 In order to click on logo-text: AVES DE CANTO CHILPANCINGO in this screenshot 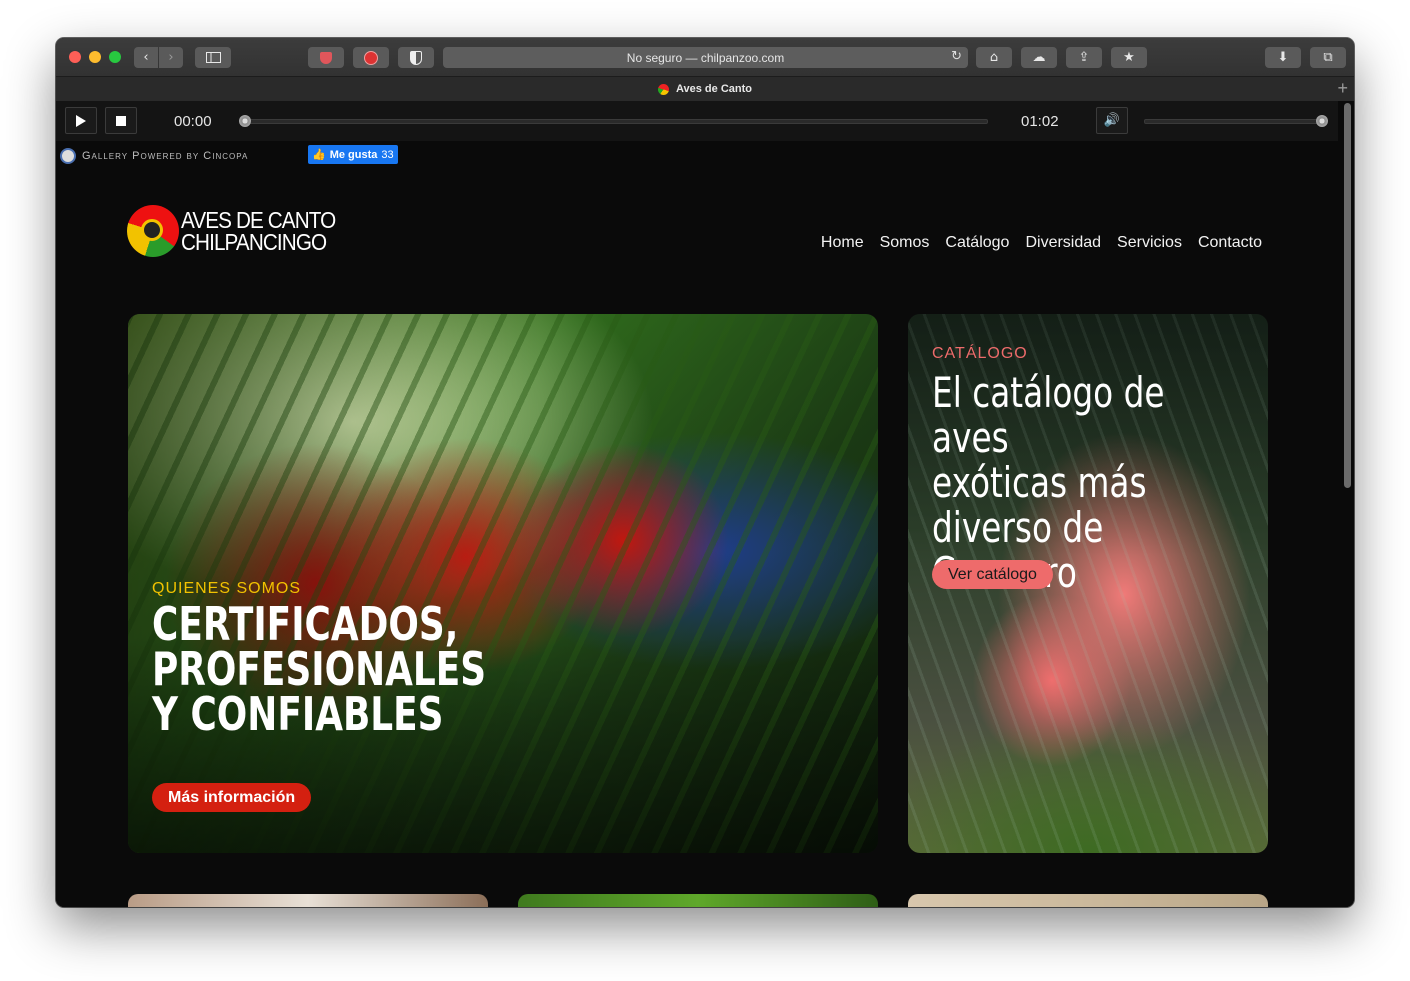, I will do `click(258, 231)`.